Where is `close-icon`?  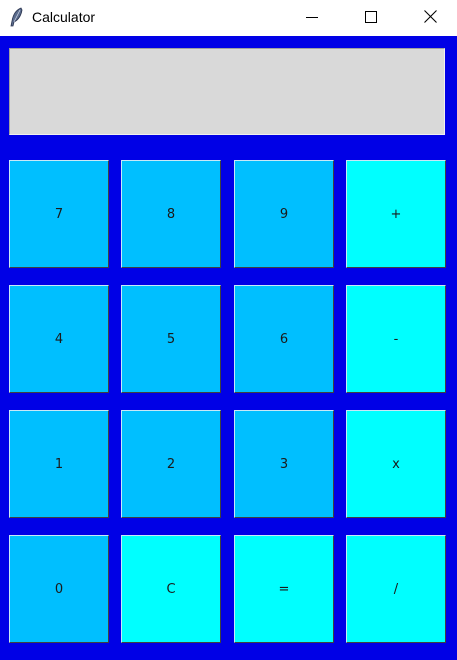
close-icon is located at coordinates (430, 17).